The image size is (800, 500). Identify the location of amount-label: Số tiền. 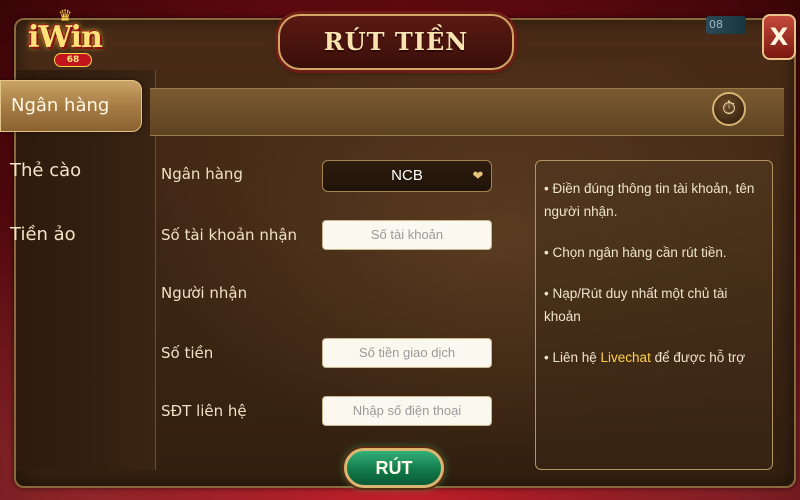
(187, 353).